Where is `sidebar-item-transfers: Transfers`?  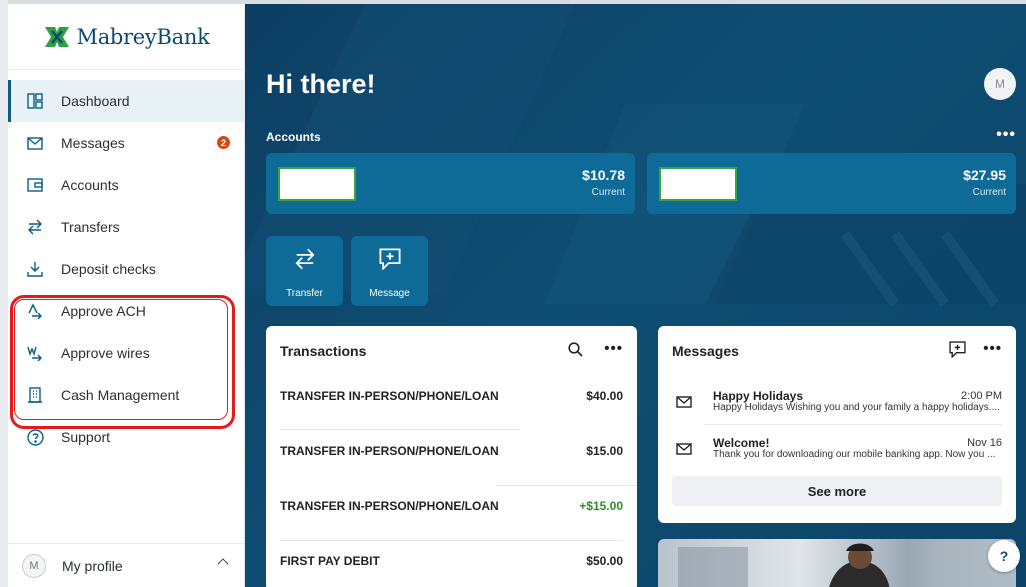 sidebar-item-transfers: Transfers is located at coordinates (126, 227).